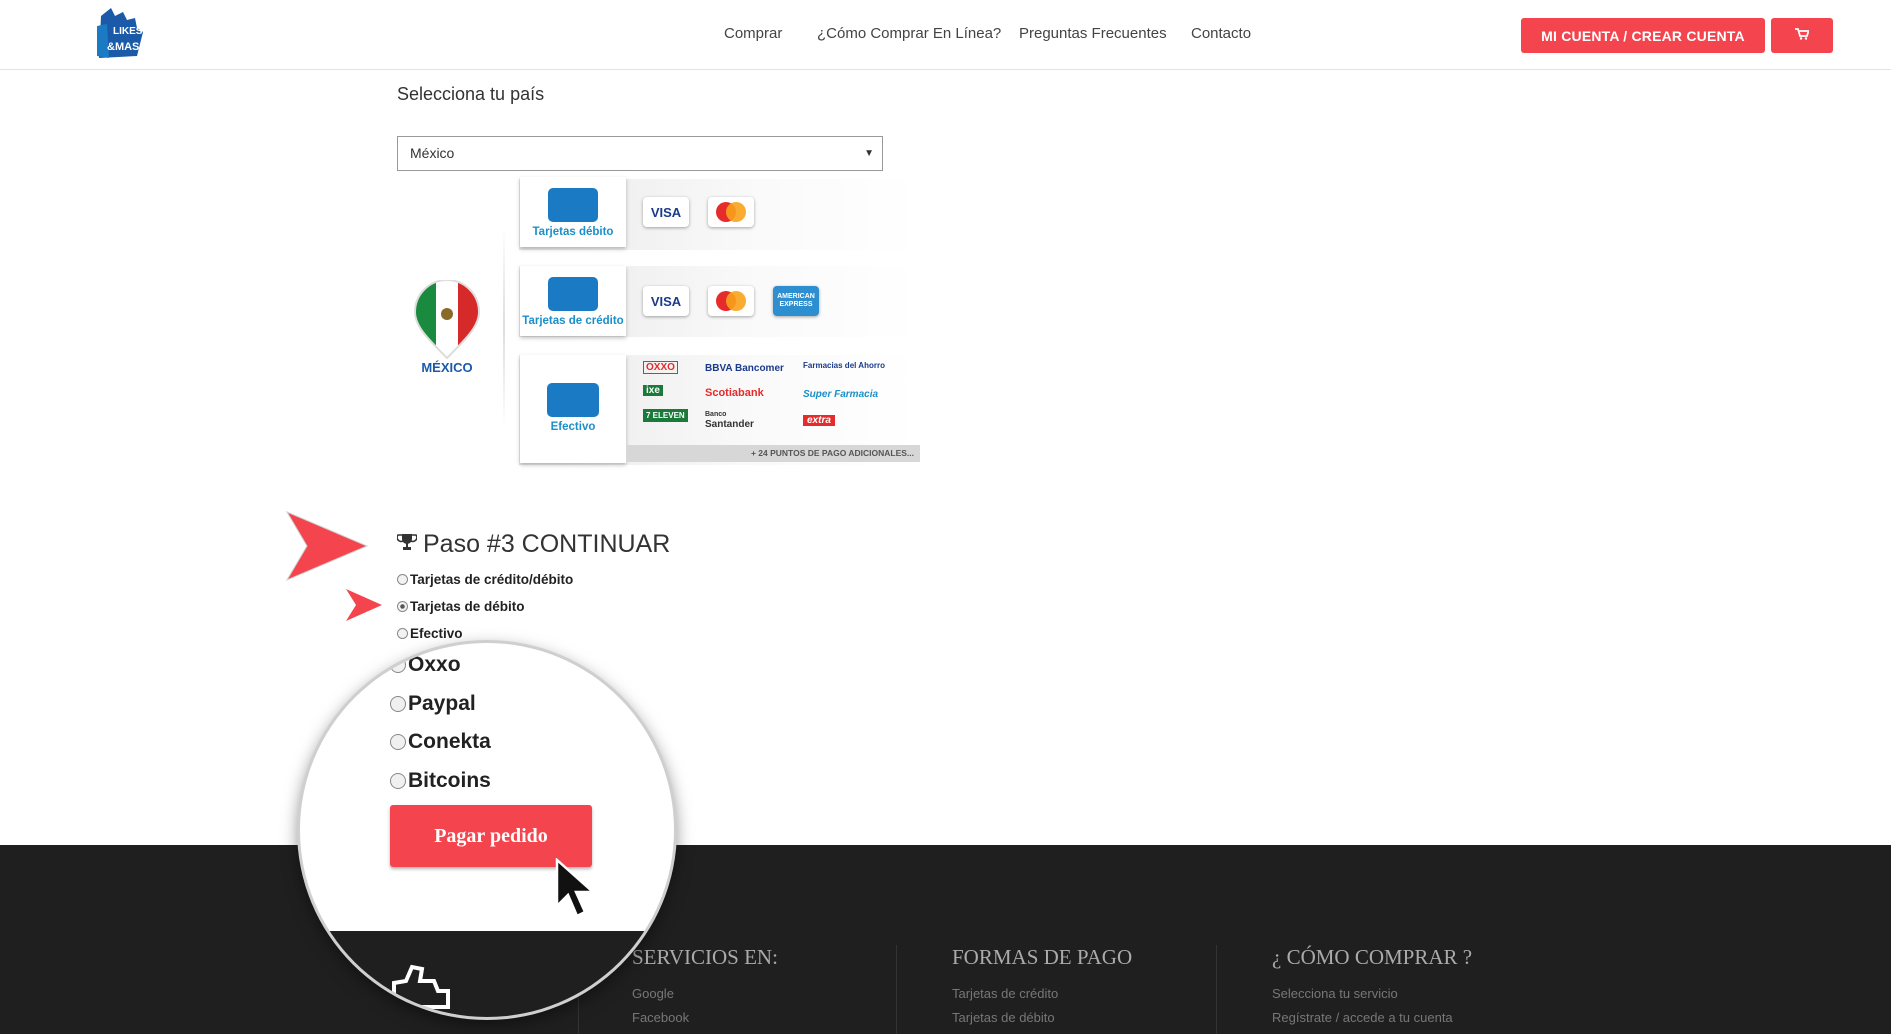 Image resolution: width=1891 pixels, height=1034 pixels. What do you see at coordinates (1221, 33) in the screenshot?
I see `nav-contacto: Contacto` at bounding box center [1221, 33].